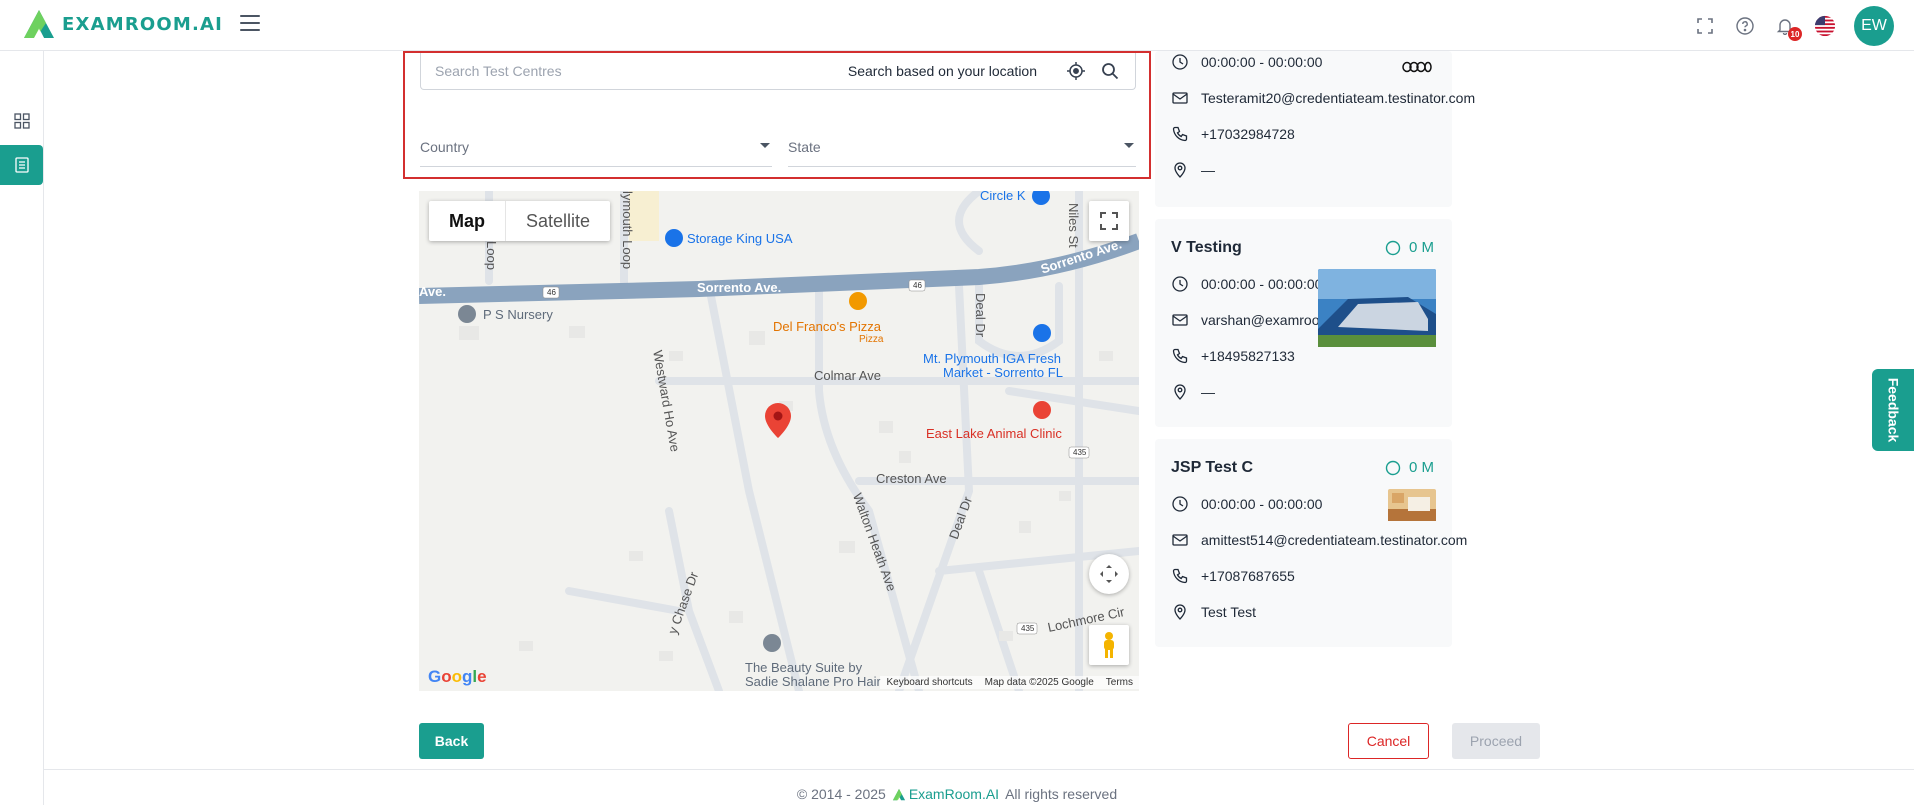 This screenshot has width=1914, height=805. I want to click on search-icon, so click(1110, 71).